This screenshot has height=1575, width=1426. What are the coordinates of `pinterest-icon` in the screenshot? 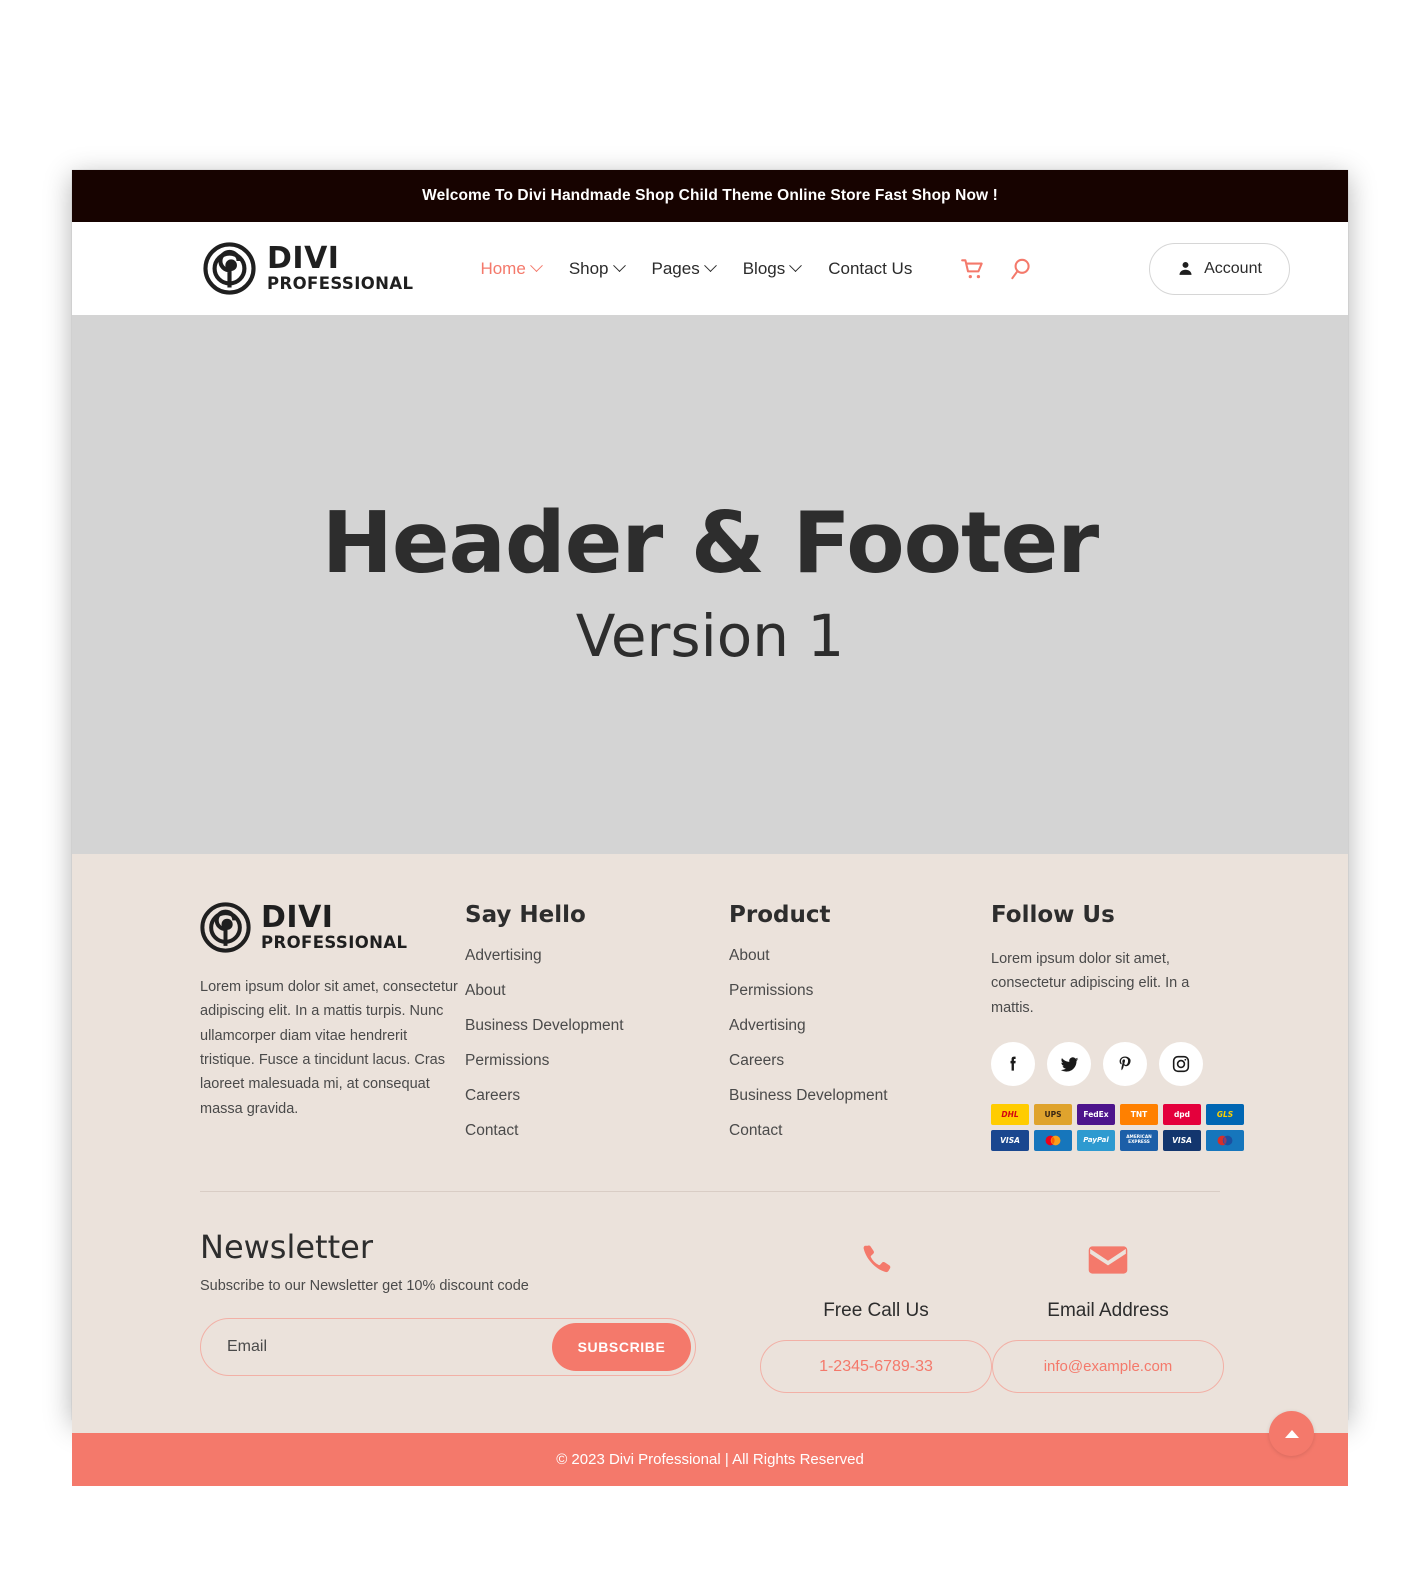 It's located at (1125, 1063).